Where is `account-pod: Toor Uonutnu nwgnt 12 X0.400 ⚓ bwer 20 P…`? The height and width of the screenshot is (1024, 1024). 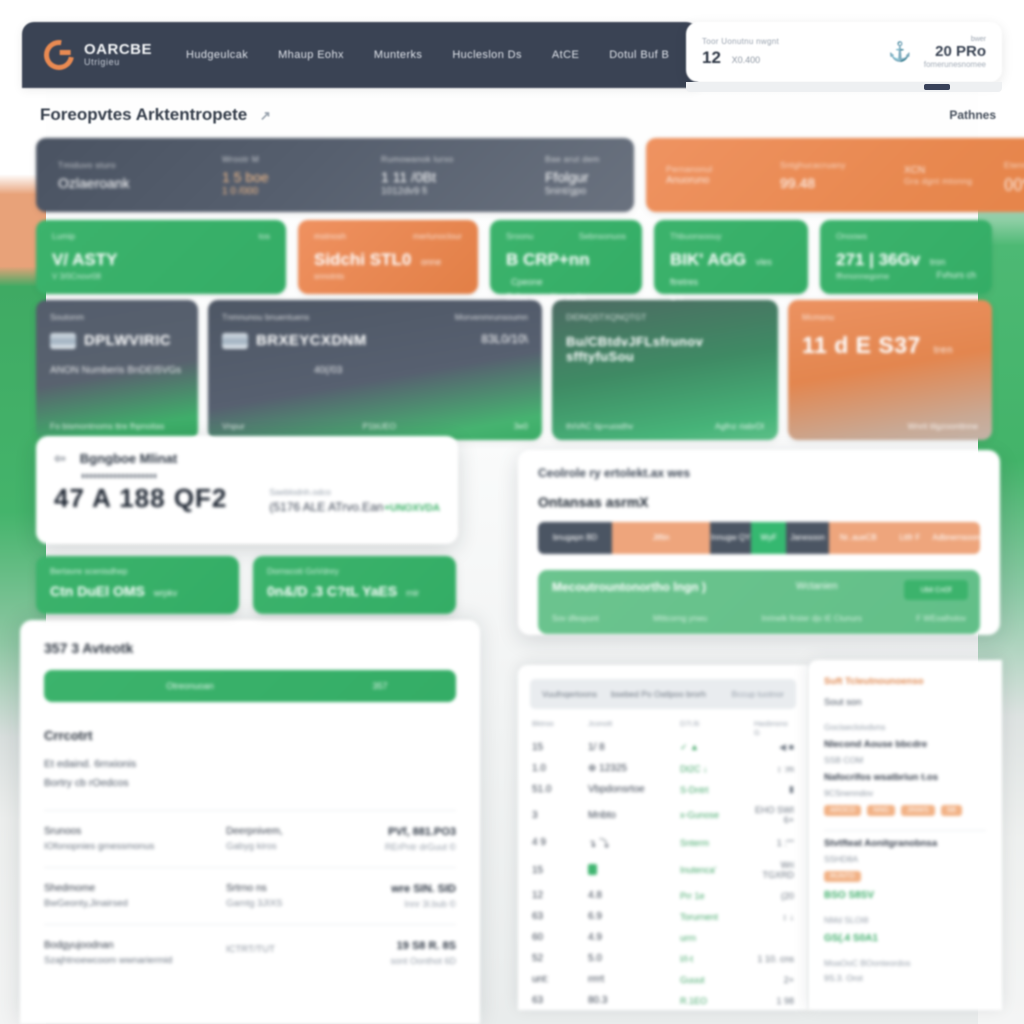 account-pod: Toor Uonutnu nwgnt 12 X0.400 ⚓ bwer 20 P… is located at coordinates (844, 52).